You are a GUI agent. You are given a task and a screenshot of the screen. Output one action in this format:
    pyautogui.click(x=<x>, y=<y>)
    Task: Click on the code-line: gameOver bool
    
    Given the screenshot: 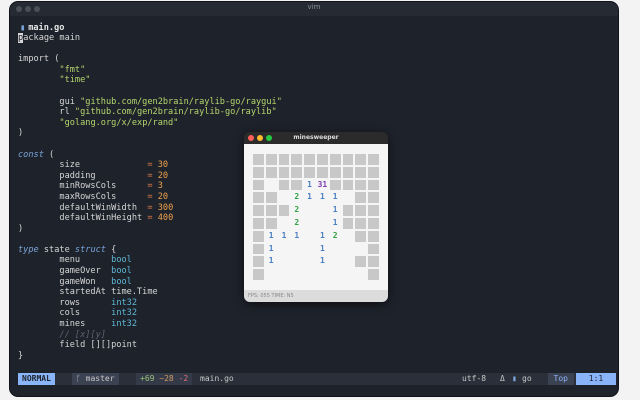 What is the action you would take?
    pyautogui.click(x=150, y=271)
    